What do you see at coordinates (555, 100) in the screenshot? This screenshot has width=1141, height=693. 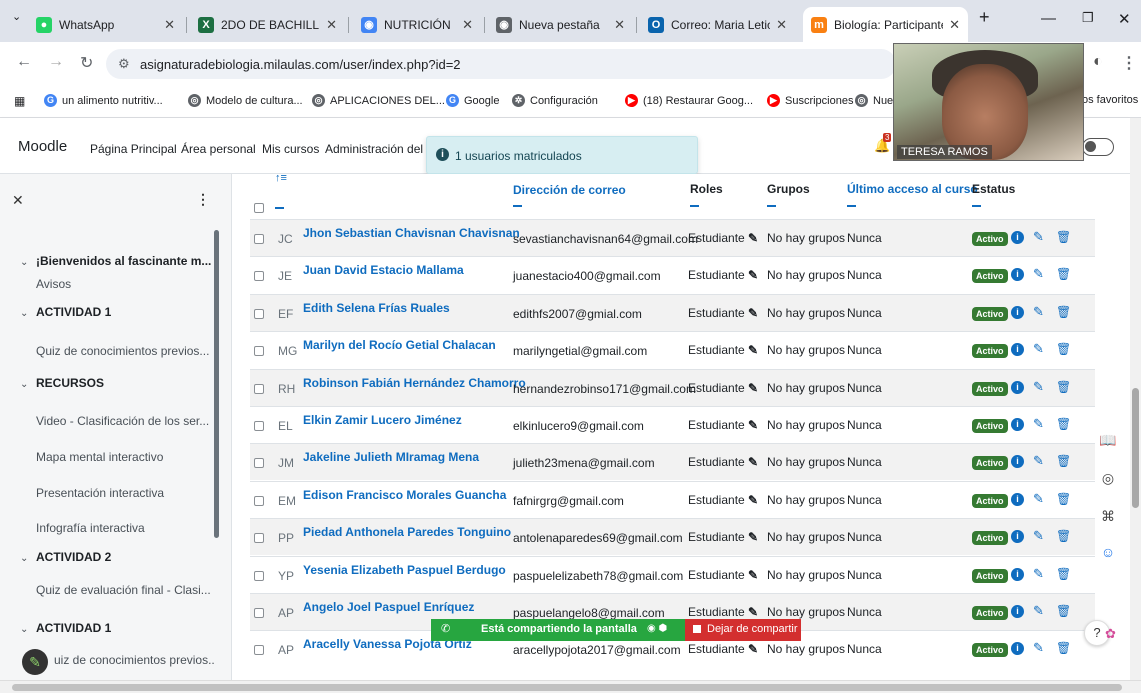 I see `bookmark-4: ✲ Configuración` at bounding box center [555, 100].